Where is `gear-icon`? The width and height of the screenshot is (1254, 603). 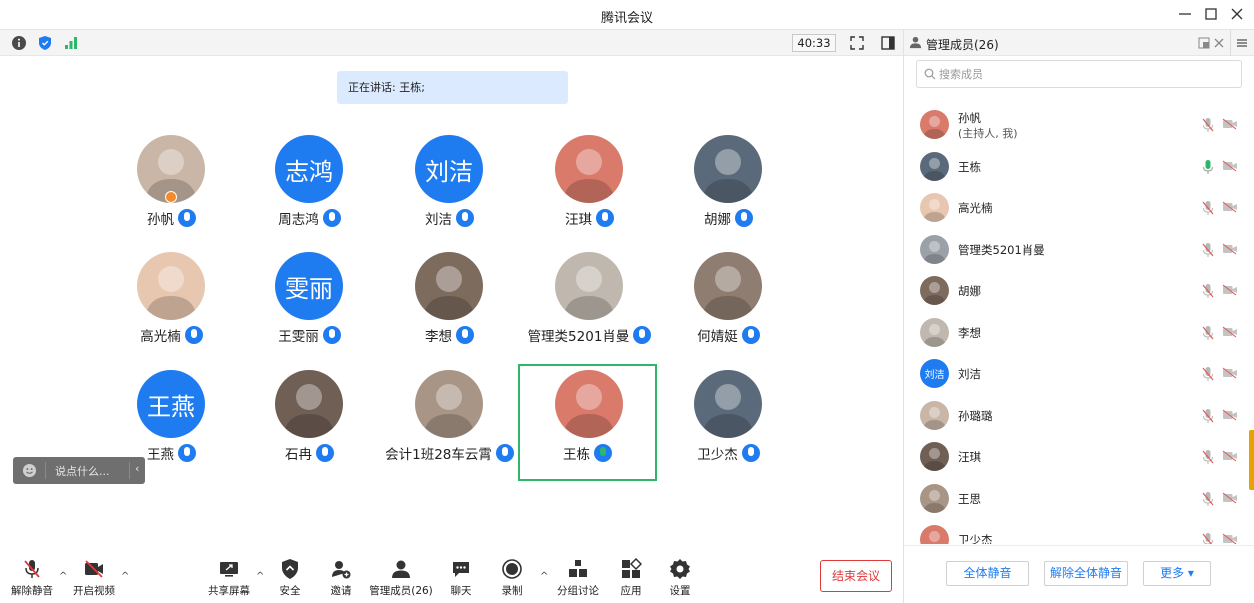 gear-icon is located at coordinates (680, 569).